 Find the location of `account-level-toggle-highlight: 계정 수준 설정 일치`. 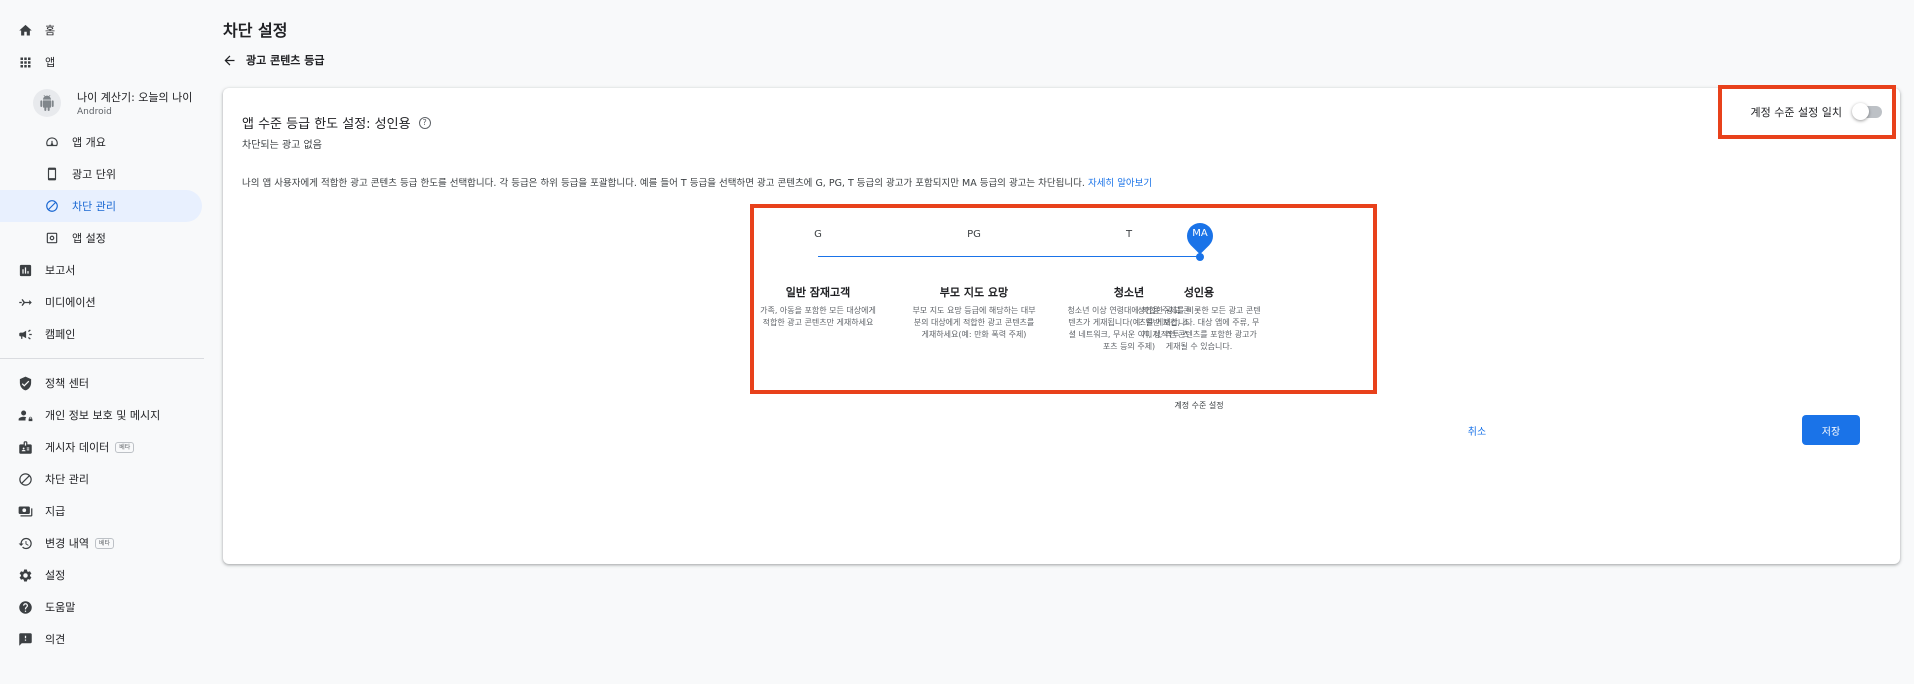

account-level-toggle-highlight: 계정 수준 설정 일치 is located at coordinates (1807, 112).